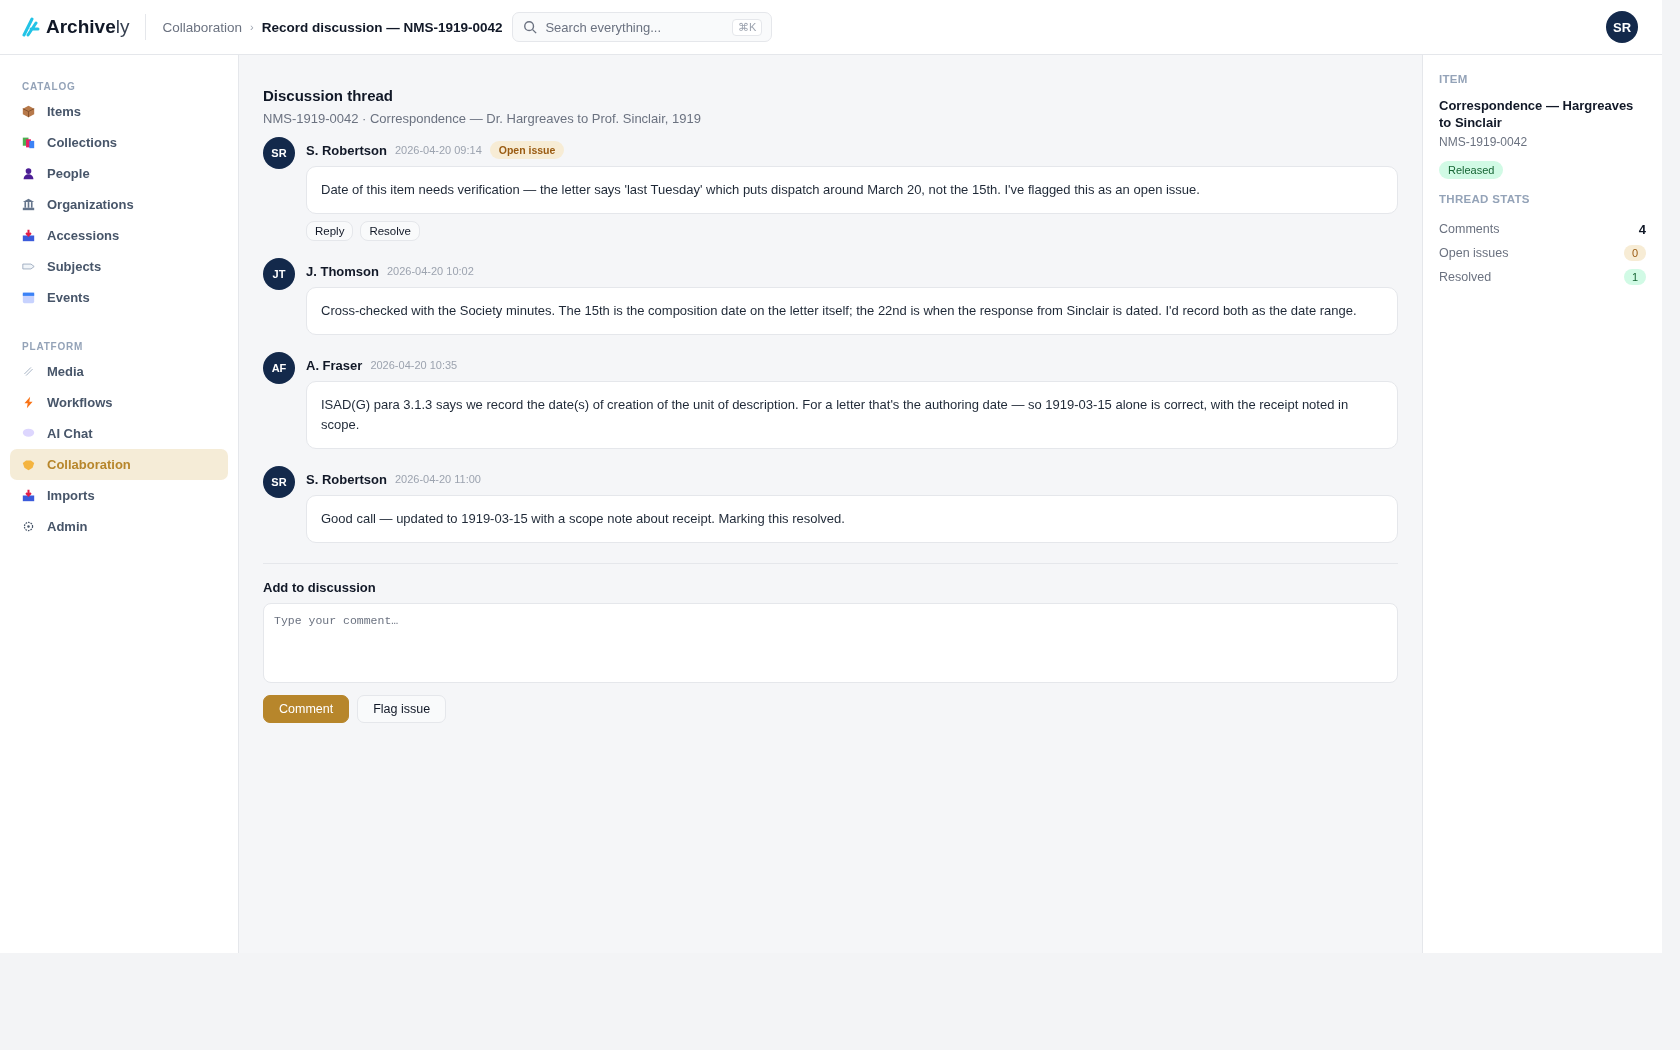  What do you see at coordinates (1634, 277) in the screenshot?
I see `stat-value: 1` at bounding box center [1634, 277].